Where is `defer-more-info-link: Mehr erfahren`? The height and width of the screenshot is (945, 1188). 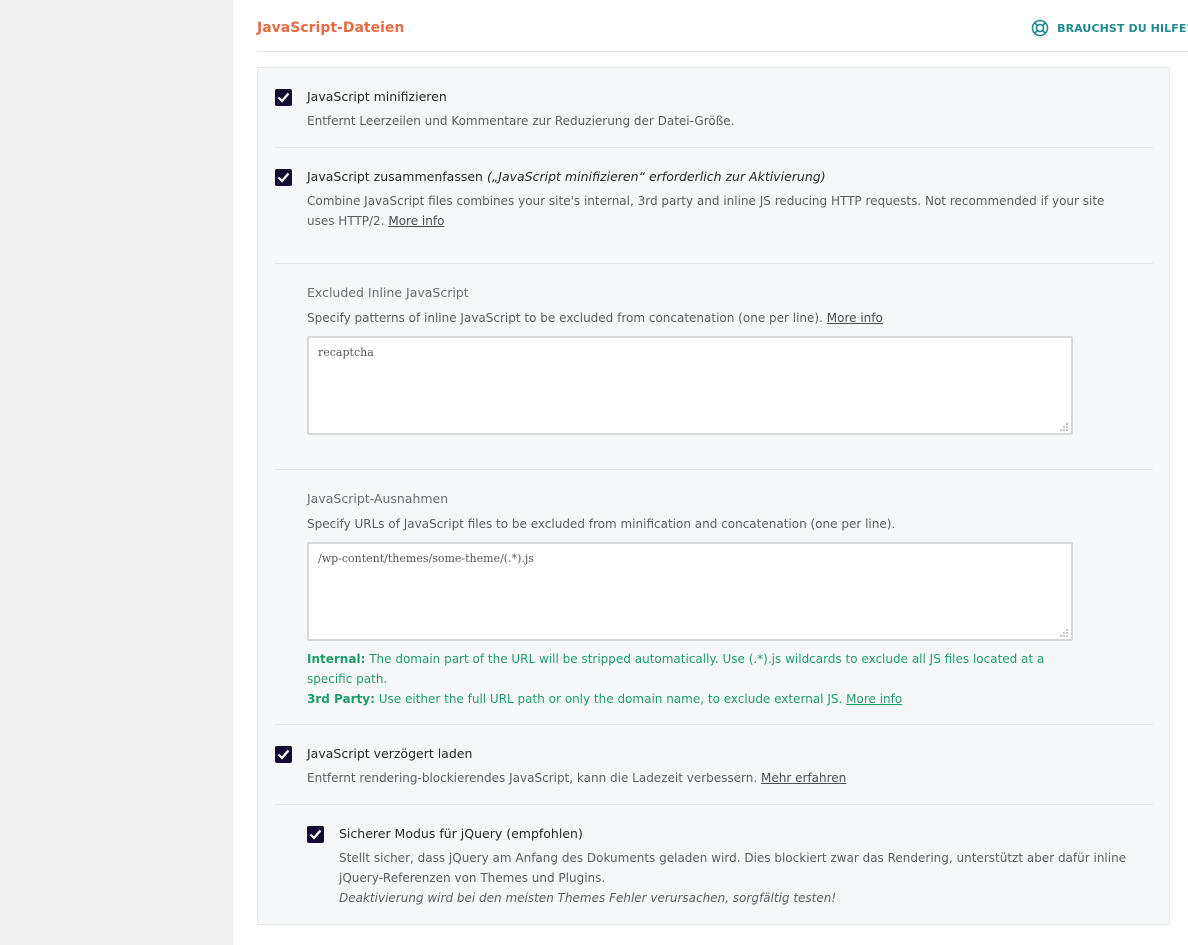 defer-more-info-link: Mehr erfahren is located at coordinates (803, 778).